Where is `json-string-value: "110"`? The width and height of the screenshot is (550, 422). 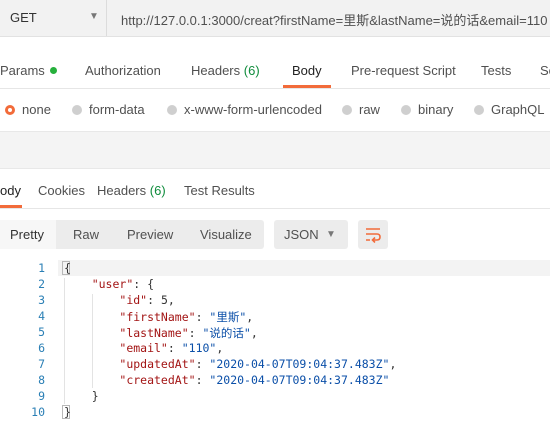
json-string-value: "110" is located at coordinates (199, 348).